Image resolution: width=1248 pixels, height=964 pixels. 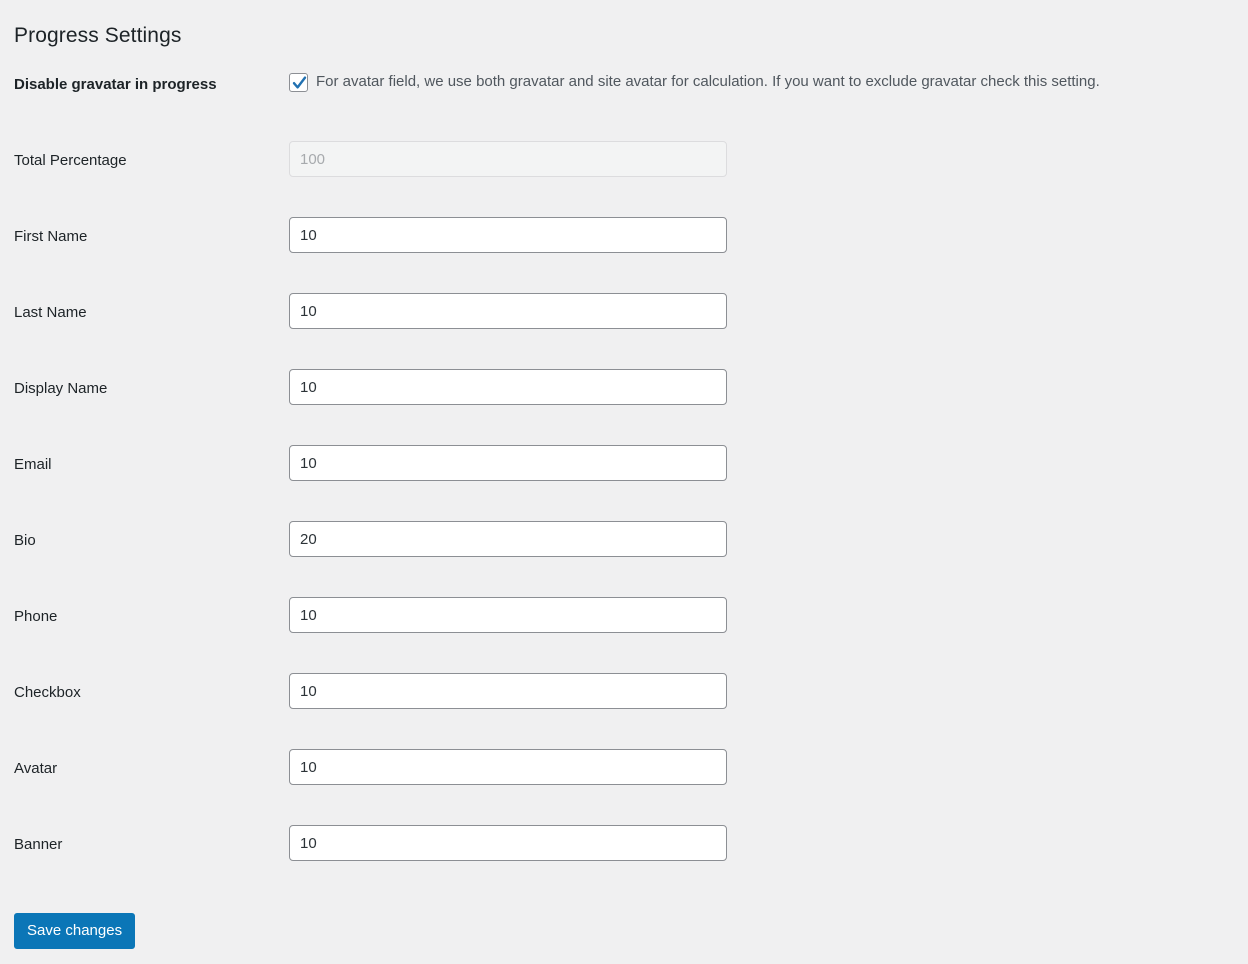 I want to click on field-label-total-percentage: Total Percentage, so click(x=70, y=160).